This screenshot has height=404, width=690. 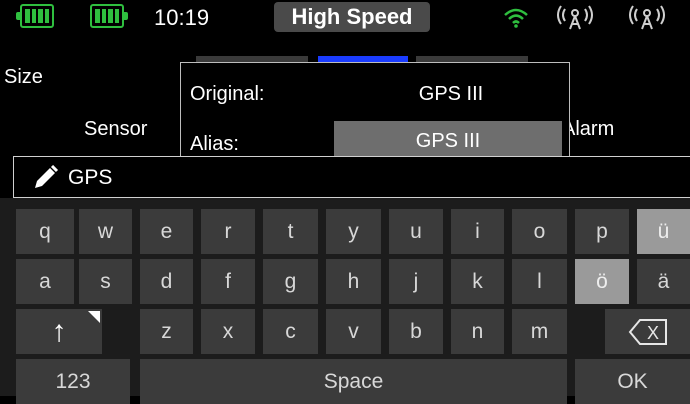 I want to click on key-t: t, so click(x=290, y=231).